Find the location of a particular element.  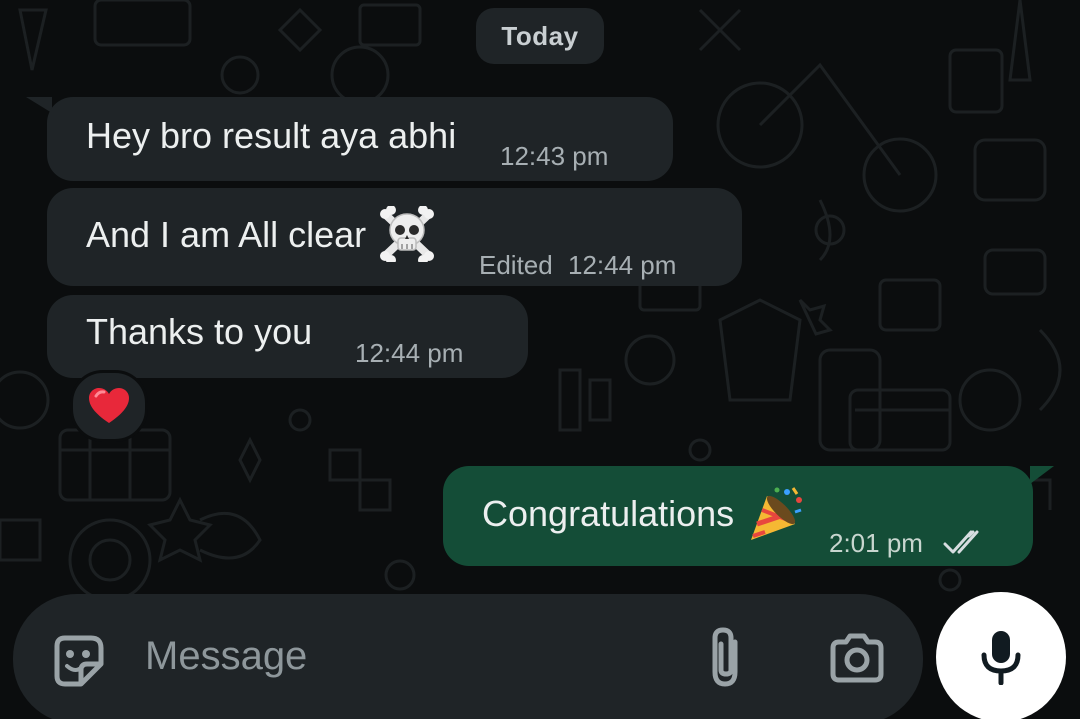

voice-message-button is located at coordinates (1001, 655).